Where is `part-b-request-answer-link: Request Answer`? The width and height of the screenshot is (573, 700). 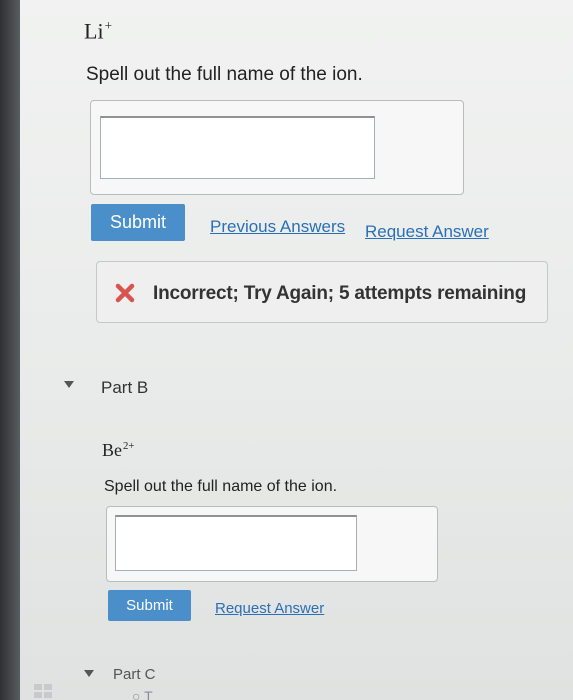
part-b-request-answer-link: Request Answer is located at coordinates (269, 608).